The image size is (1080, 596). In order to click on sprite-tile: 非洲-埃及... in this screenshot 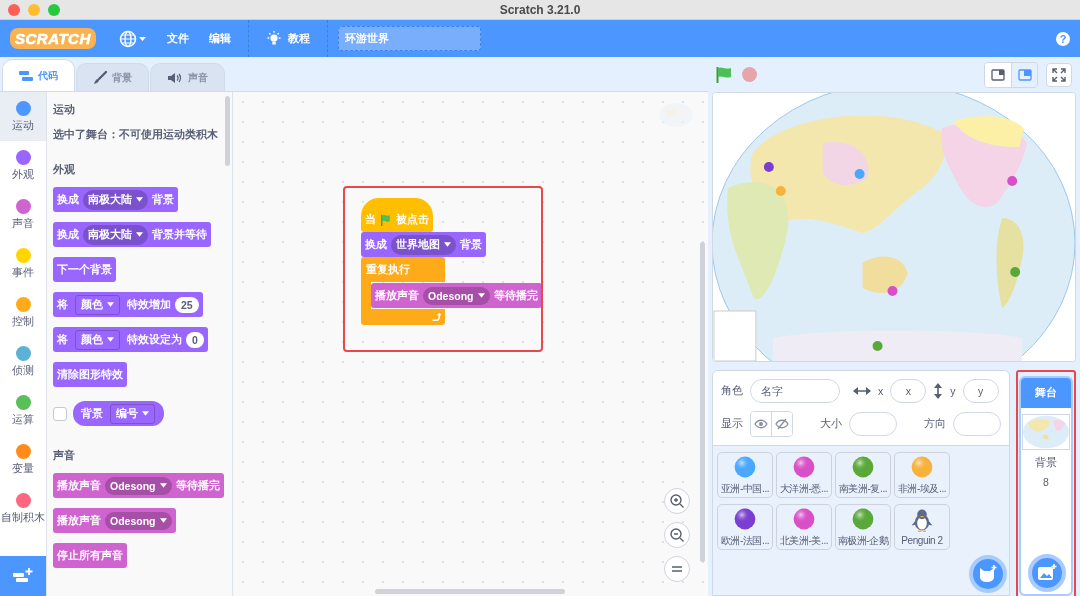, I will do `click(922, 475)`.